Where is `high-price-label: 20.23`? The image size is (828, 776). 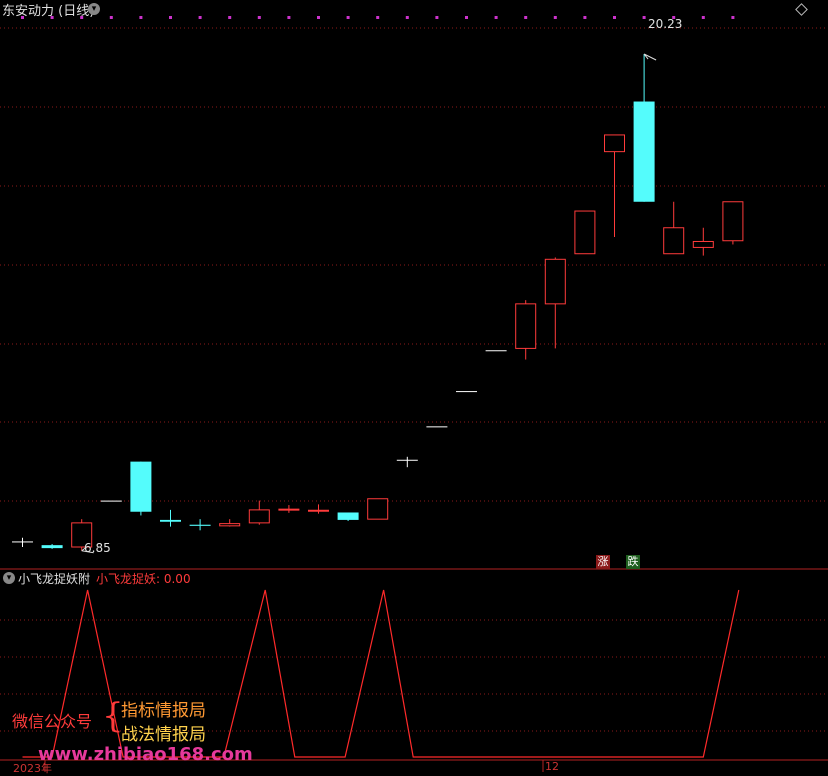
high-price-label: 20.23 is located at coordinates (665, 24).